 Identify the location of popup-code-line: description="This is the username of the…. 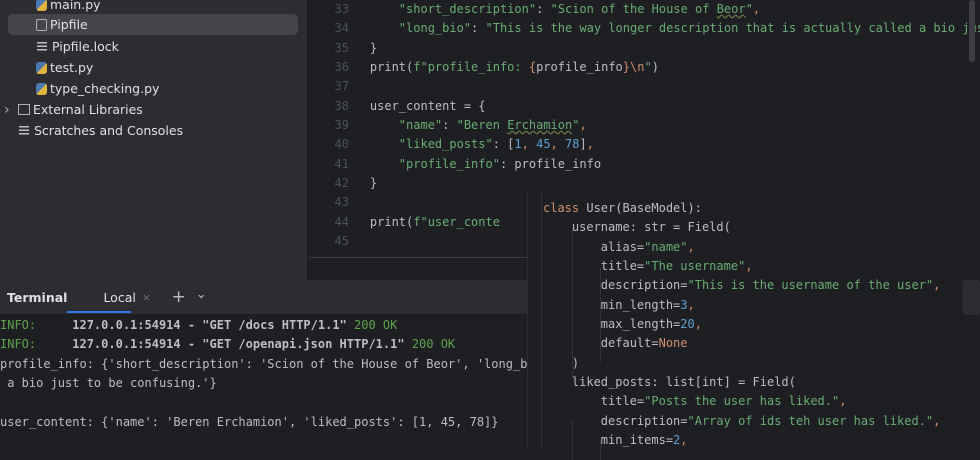
(741, 285).